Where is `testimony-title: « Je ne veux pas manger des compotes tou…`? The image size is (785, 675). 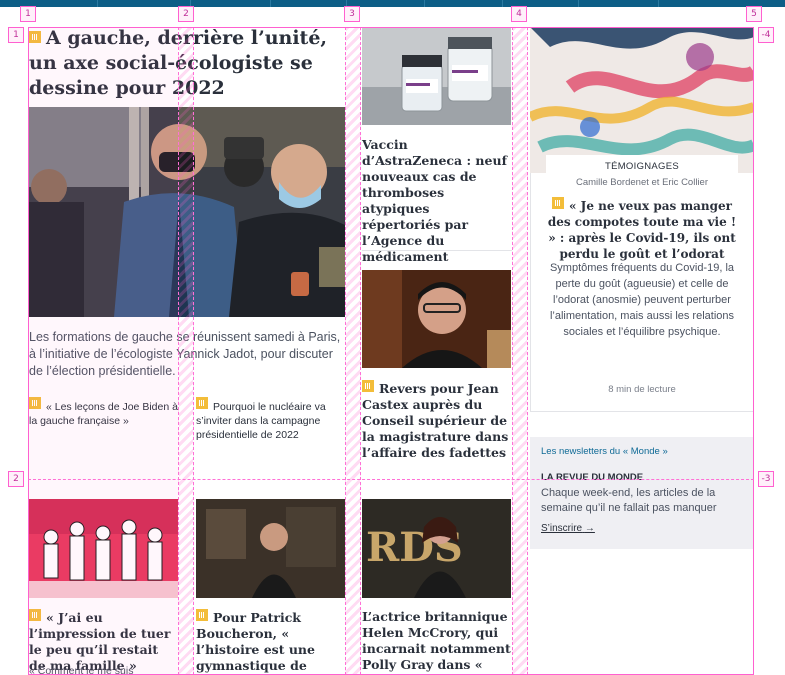
testimony-title: « Je ne veux pas manger des compotes tou… is located at coordinates (642, 229).